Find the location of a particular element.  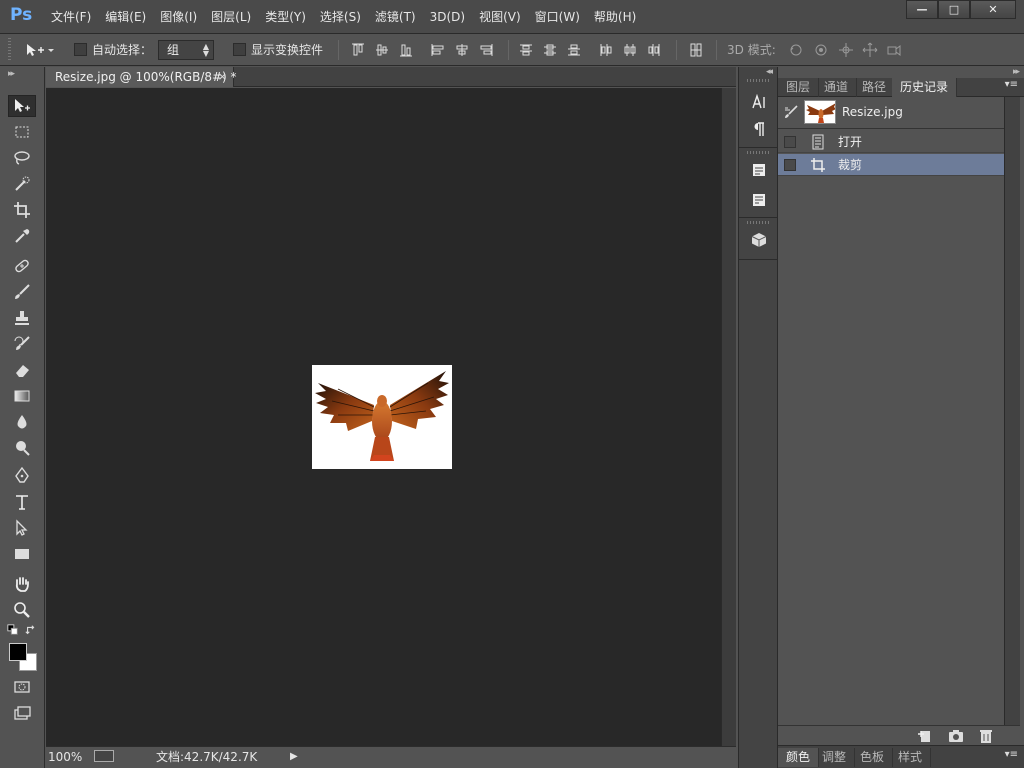

menu-select: 选择(S) is located at coordinates (340, 17).